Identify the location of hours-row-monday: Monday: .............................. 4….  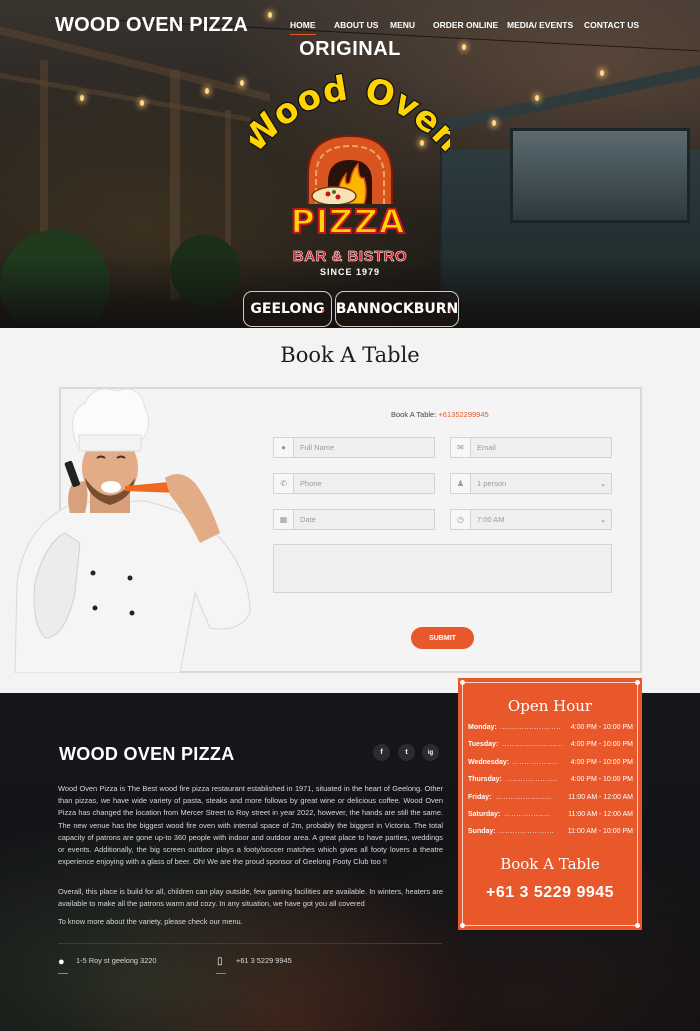
(550, 729).